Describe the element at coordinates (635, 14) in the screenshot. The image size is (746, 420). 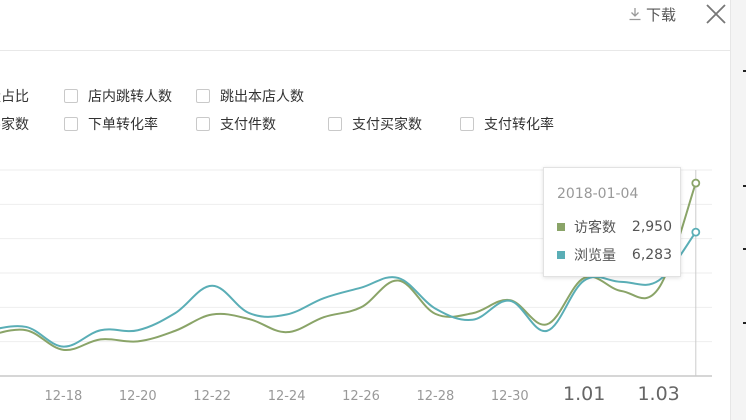
I see `download-icon` at that location.